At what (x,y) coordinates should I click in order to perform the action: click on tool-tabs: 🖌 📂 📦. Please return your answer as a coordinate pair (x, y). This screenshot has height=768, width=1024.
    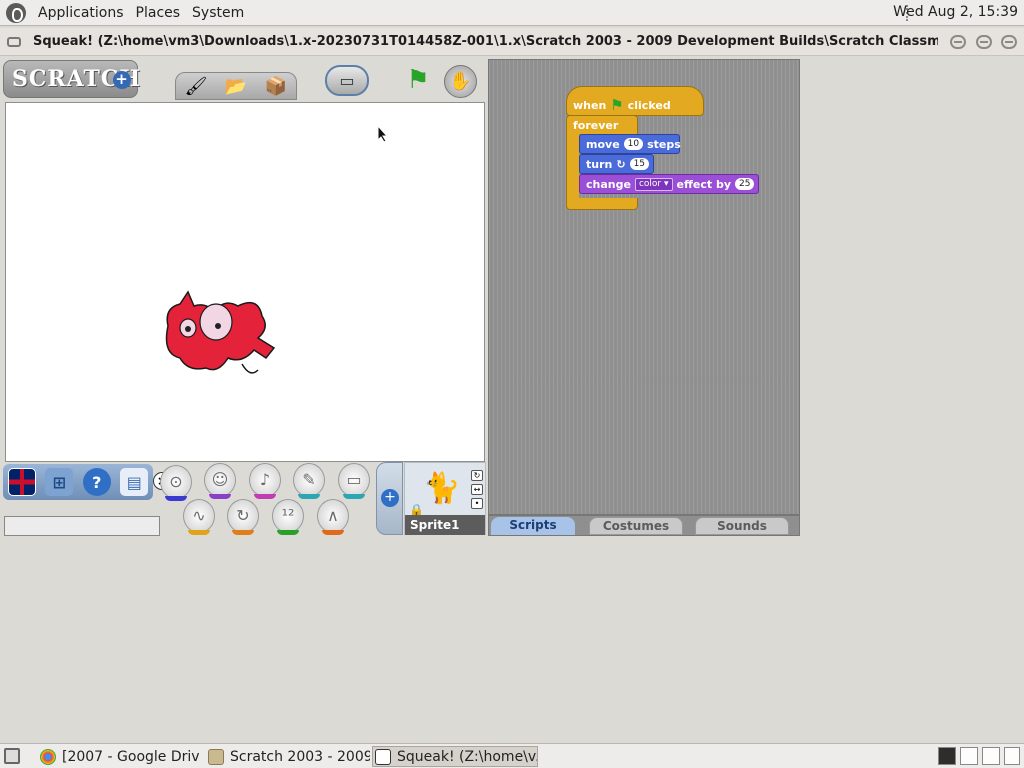
    Looking at the image, I should click on (236, 86).